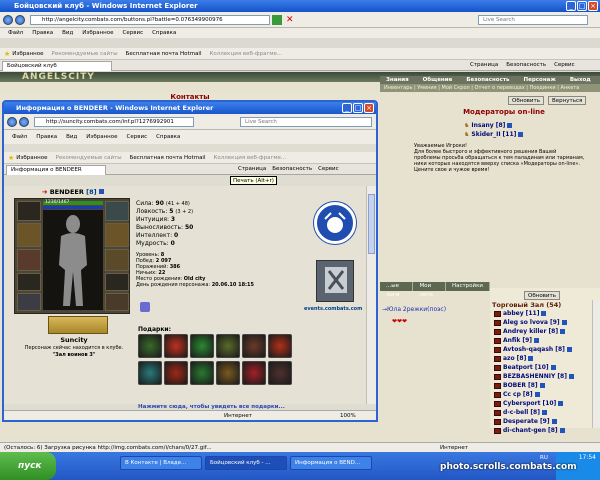 This screenshot has height=480, width=600. Describe the element at coordinates (56, 170) in the screenshot. I see `popup-tab: Информация о BENDEER` at that location.